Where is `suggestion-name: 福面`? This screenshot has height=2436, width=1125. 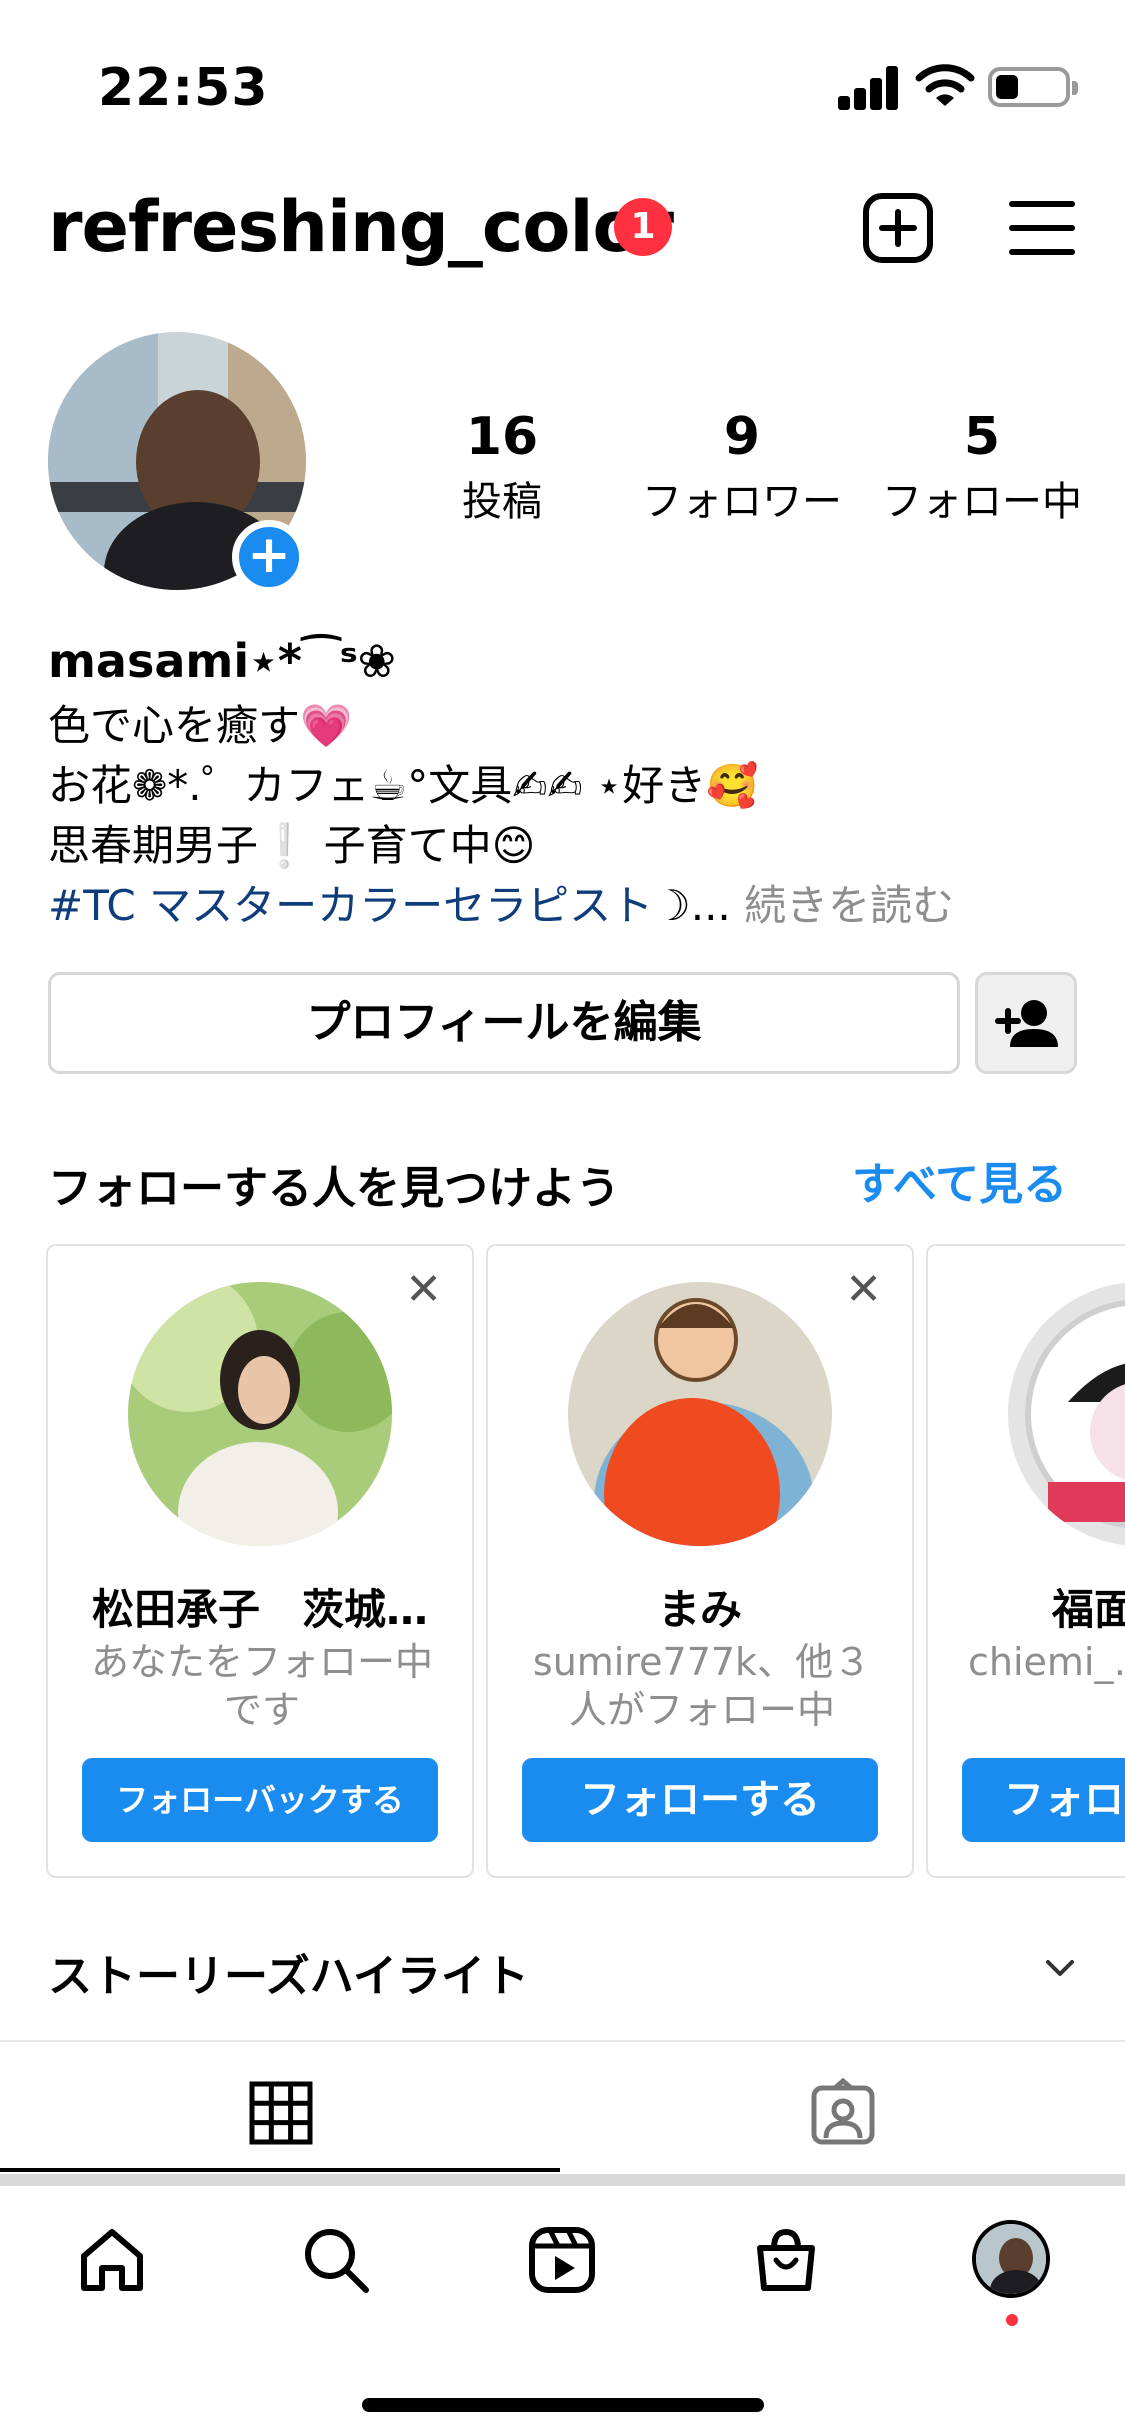 suggestion-name: 福面 is located at coordinates (1088, 1609).